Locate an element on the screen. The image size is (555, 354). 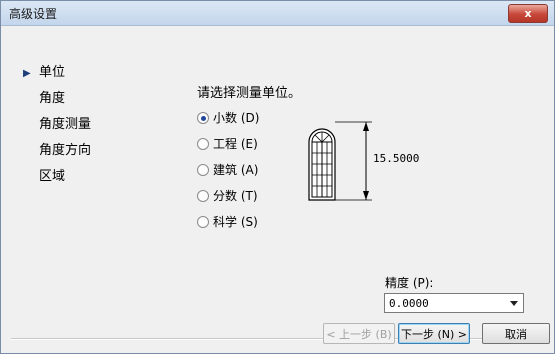
radio-label: 建筑 is located at coordinates (225, 170).